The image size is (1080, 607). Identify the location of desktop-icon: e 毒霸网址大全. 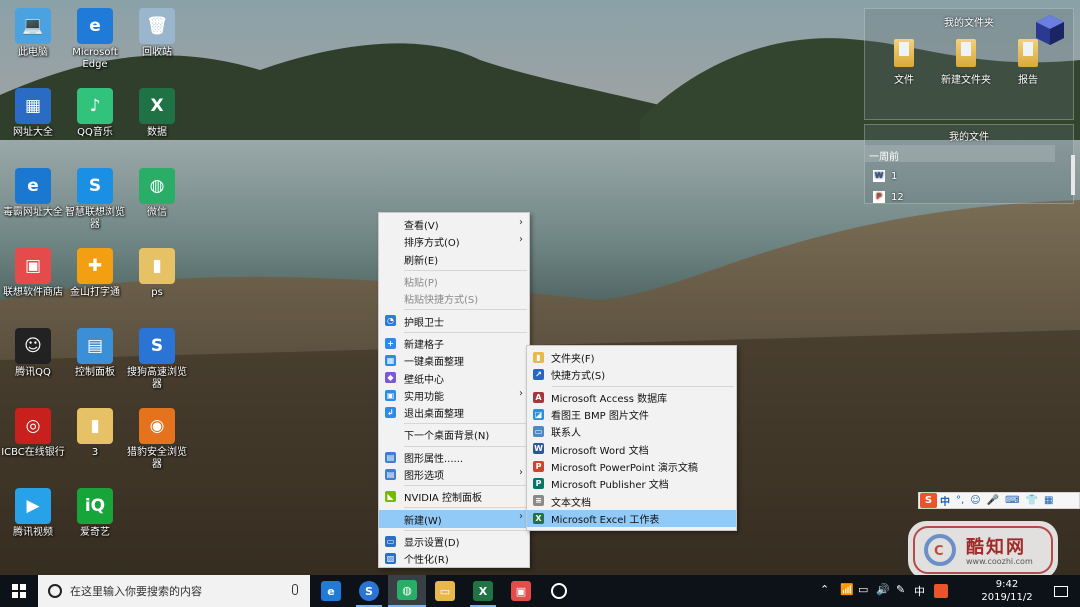
(33, 193).